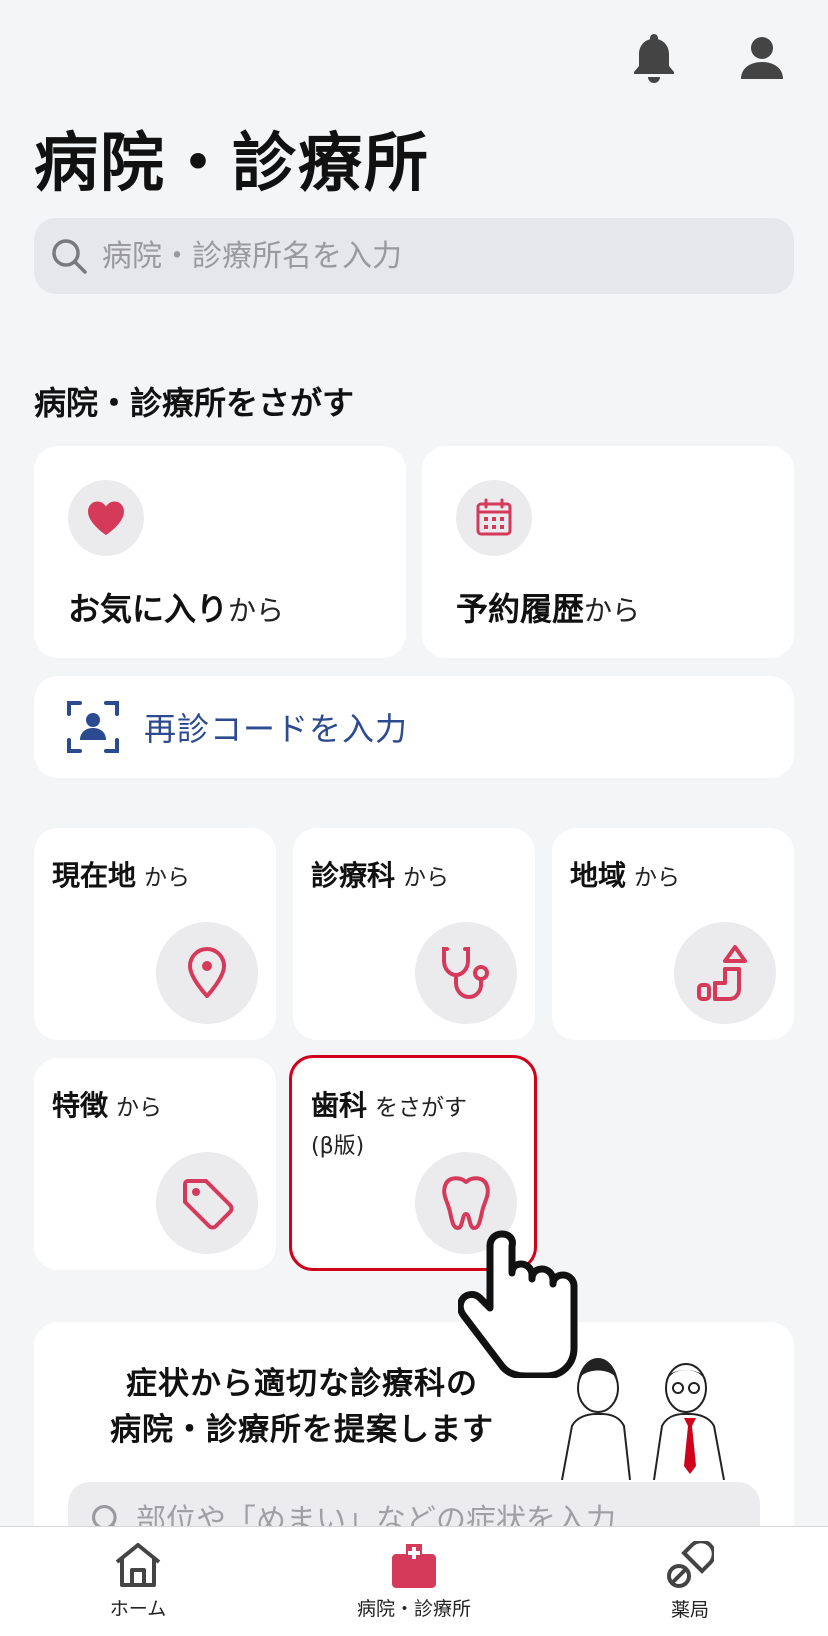 The width and height of the screenshot is (828, 1636). Describe the element at coordinates (138, 1609) in the screenshot. I see `nav-item-label: ホーム` at that location.